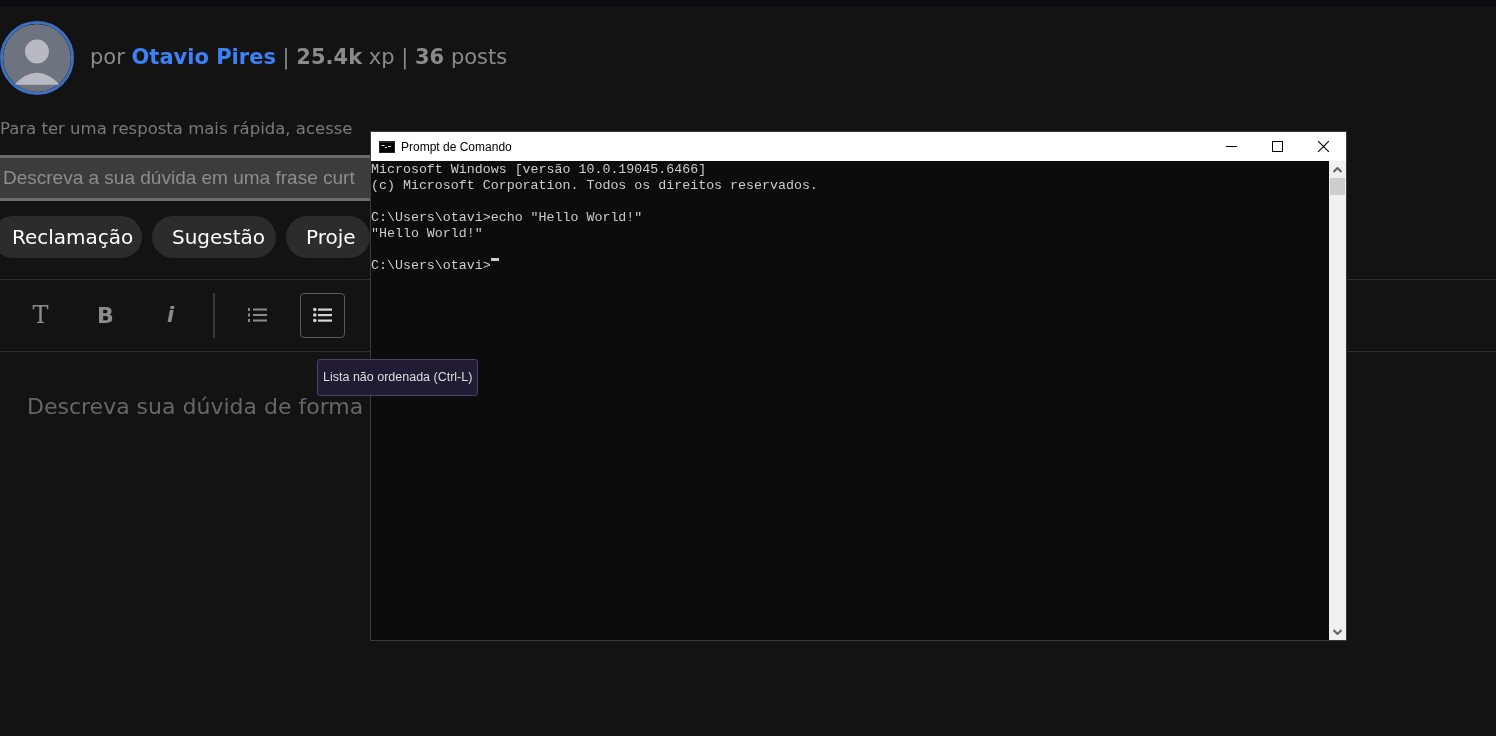 This screenshot has width=1496, height=736. I want to click on author-prefix: por, so click(107, 57).